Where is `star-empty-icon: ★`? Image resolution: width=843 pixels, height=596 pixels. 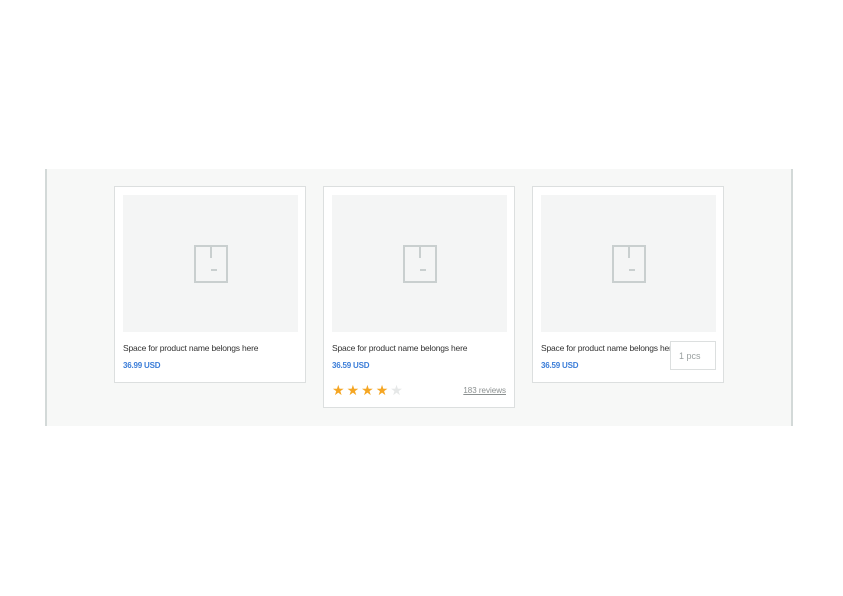 star-empty-icon: ★ is located at coordinates (396, 390).